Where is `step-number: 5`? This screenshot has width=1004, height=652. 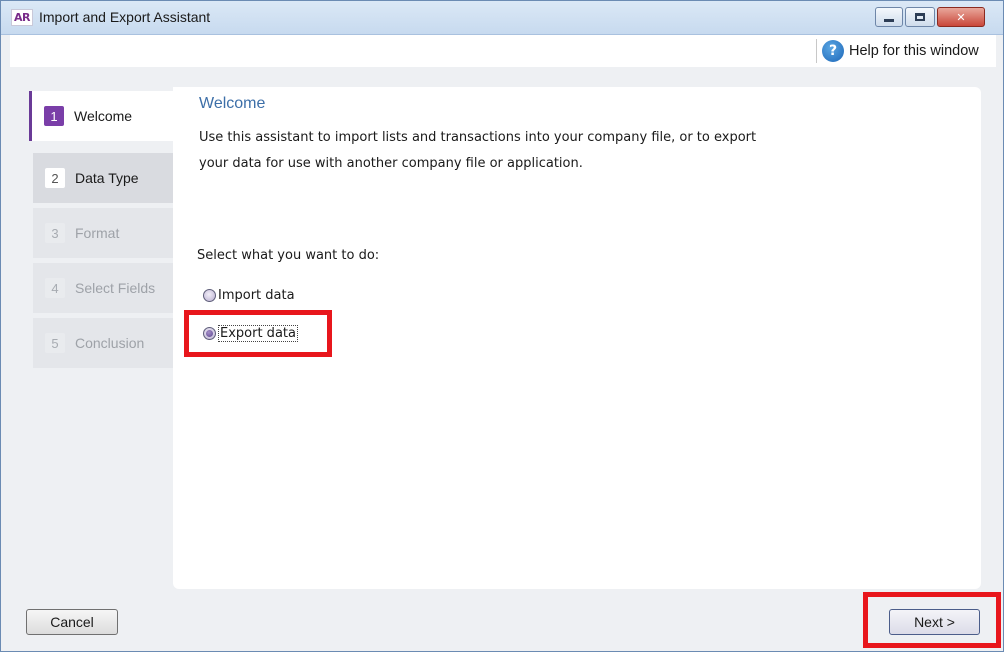 step-number: 5 is located at coordinates (55, 343).